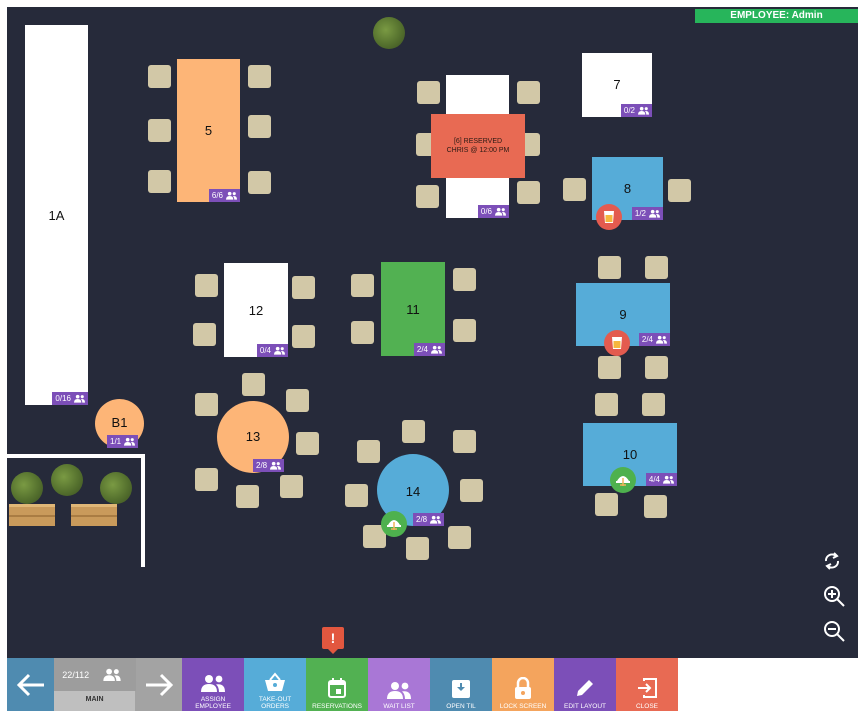 The width and height of the screenshot is (858, 711). I want to click on table-1a: 1A 0/16, so click(56, 215).